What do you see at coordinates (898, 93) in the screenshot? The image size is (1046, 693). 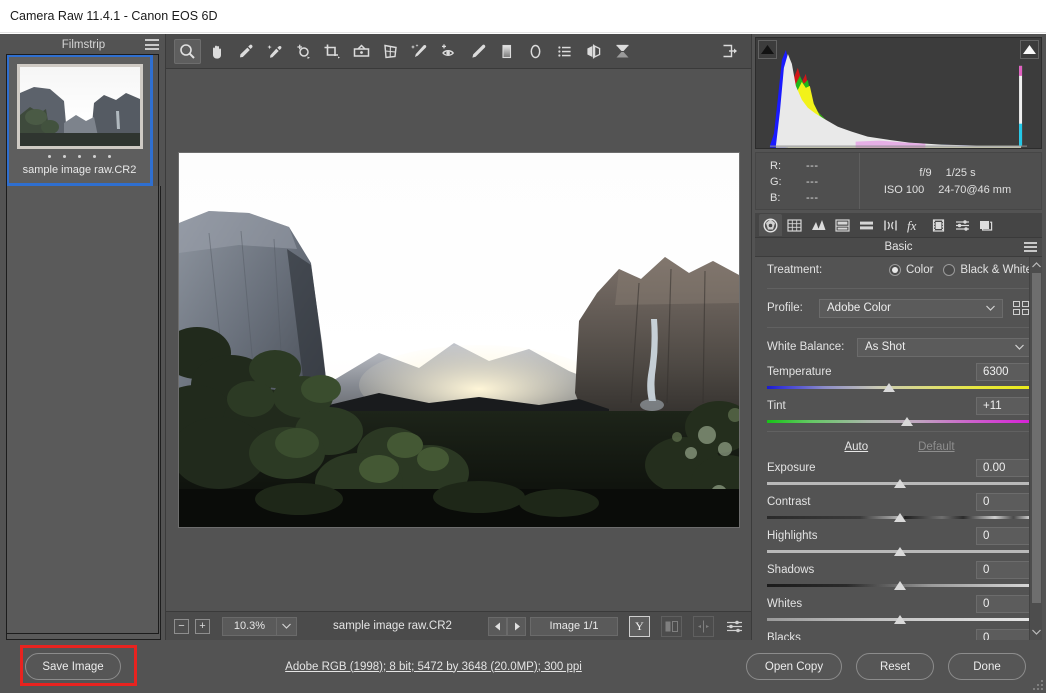 I see `histogram` at bounding box center [898, 93].